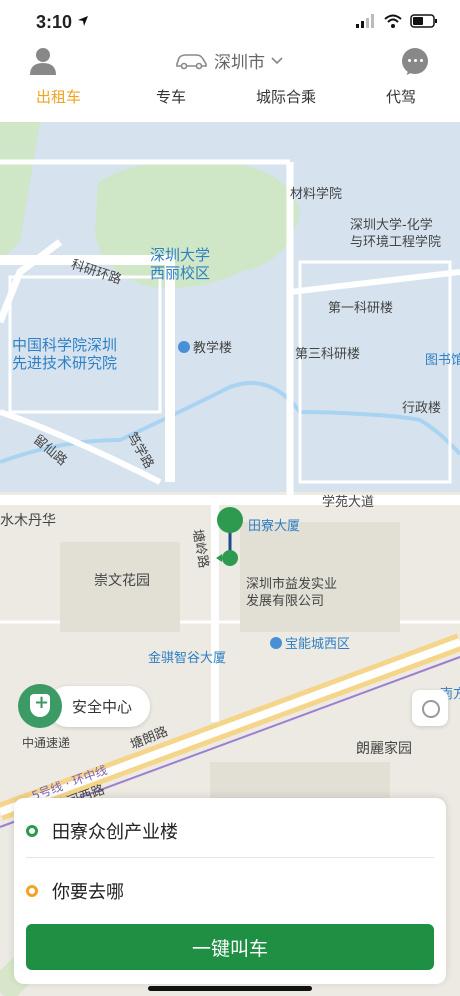 The image size is (460, 996). Describe the element at coordinates (40, 706) in the screenshot. I see `shield-icon` at that location.